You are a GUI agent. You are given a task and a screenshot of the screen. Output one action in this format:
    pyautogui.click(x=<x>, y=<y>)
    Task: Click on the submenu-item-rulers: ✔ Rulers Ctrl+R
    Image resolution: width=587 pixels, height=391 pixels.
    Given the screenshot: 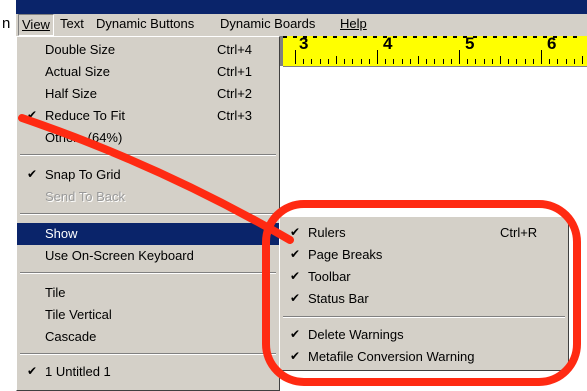 What is the action you would take?
    pyautogui.click(x=424, y=233)
    